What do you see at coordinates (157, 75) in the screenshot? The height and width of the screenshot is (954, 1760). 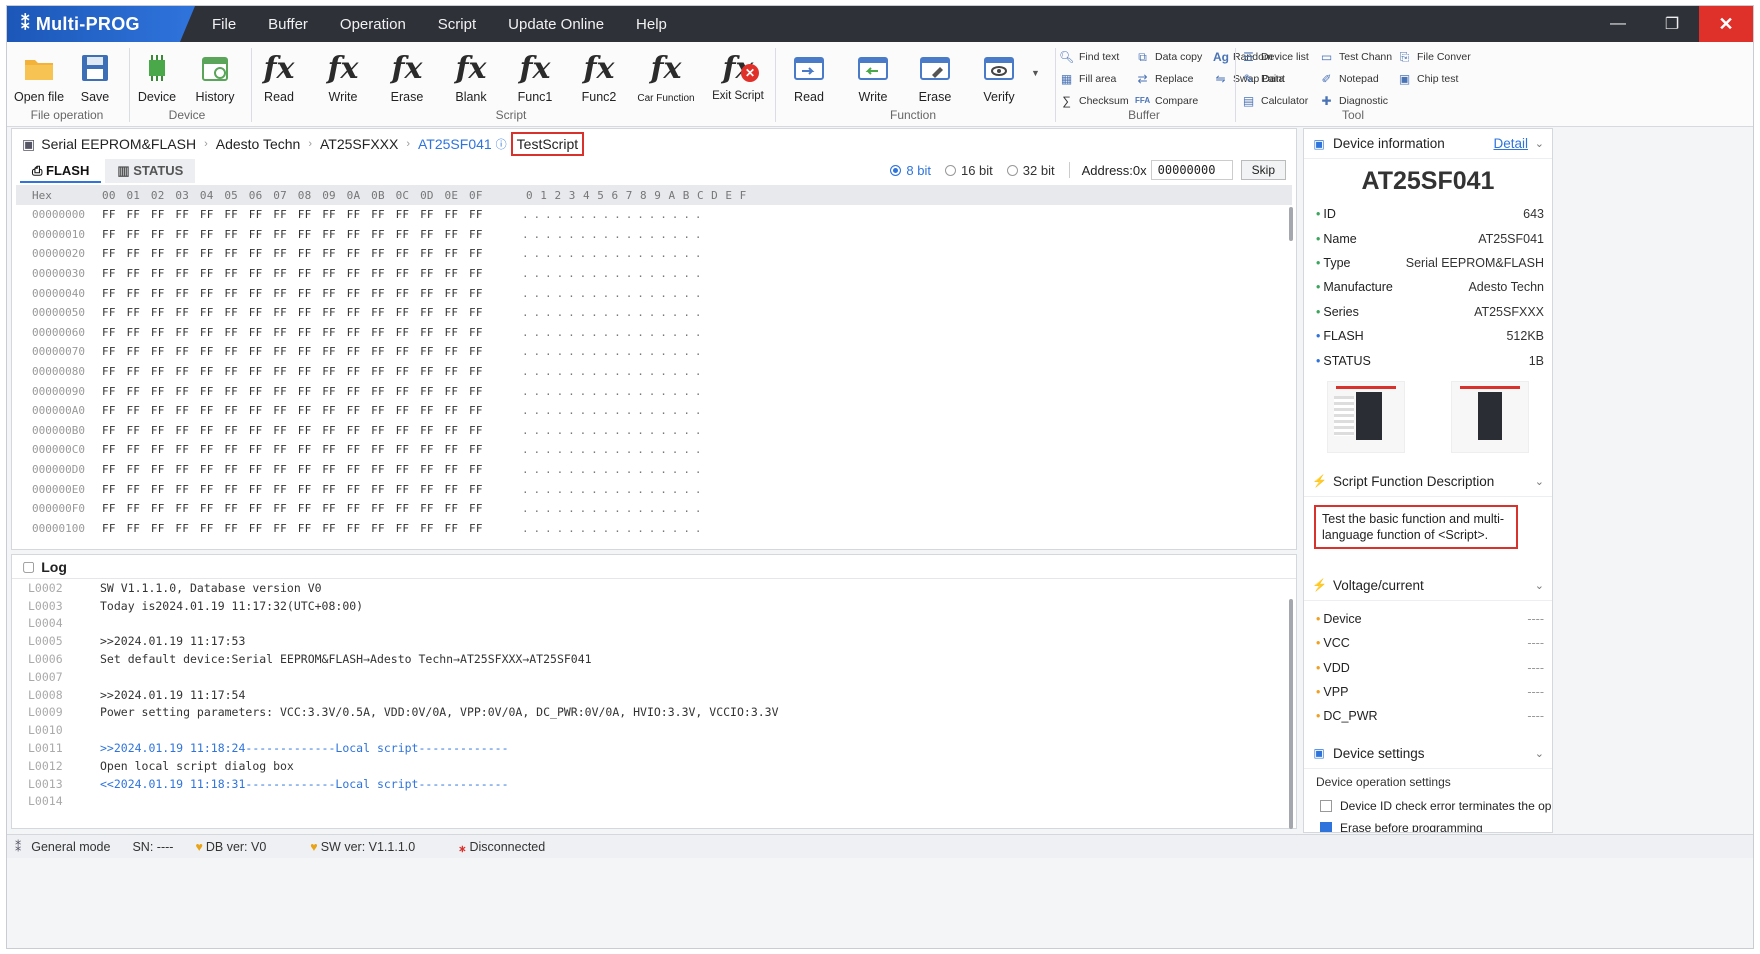 I see `device-button: Device` at bounding box center [157, 75].